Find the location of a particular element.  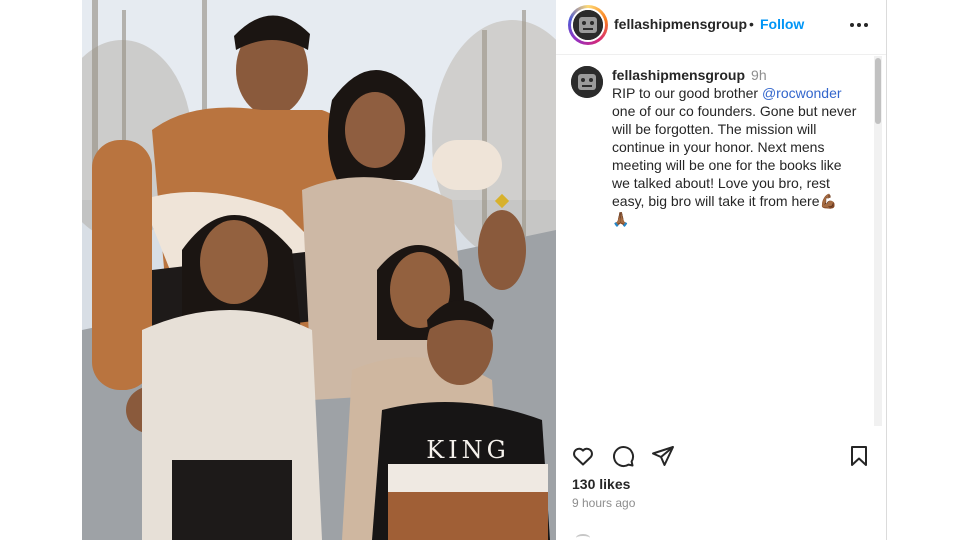

scrollbar-thumb is located at coordinates (878, 91).